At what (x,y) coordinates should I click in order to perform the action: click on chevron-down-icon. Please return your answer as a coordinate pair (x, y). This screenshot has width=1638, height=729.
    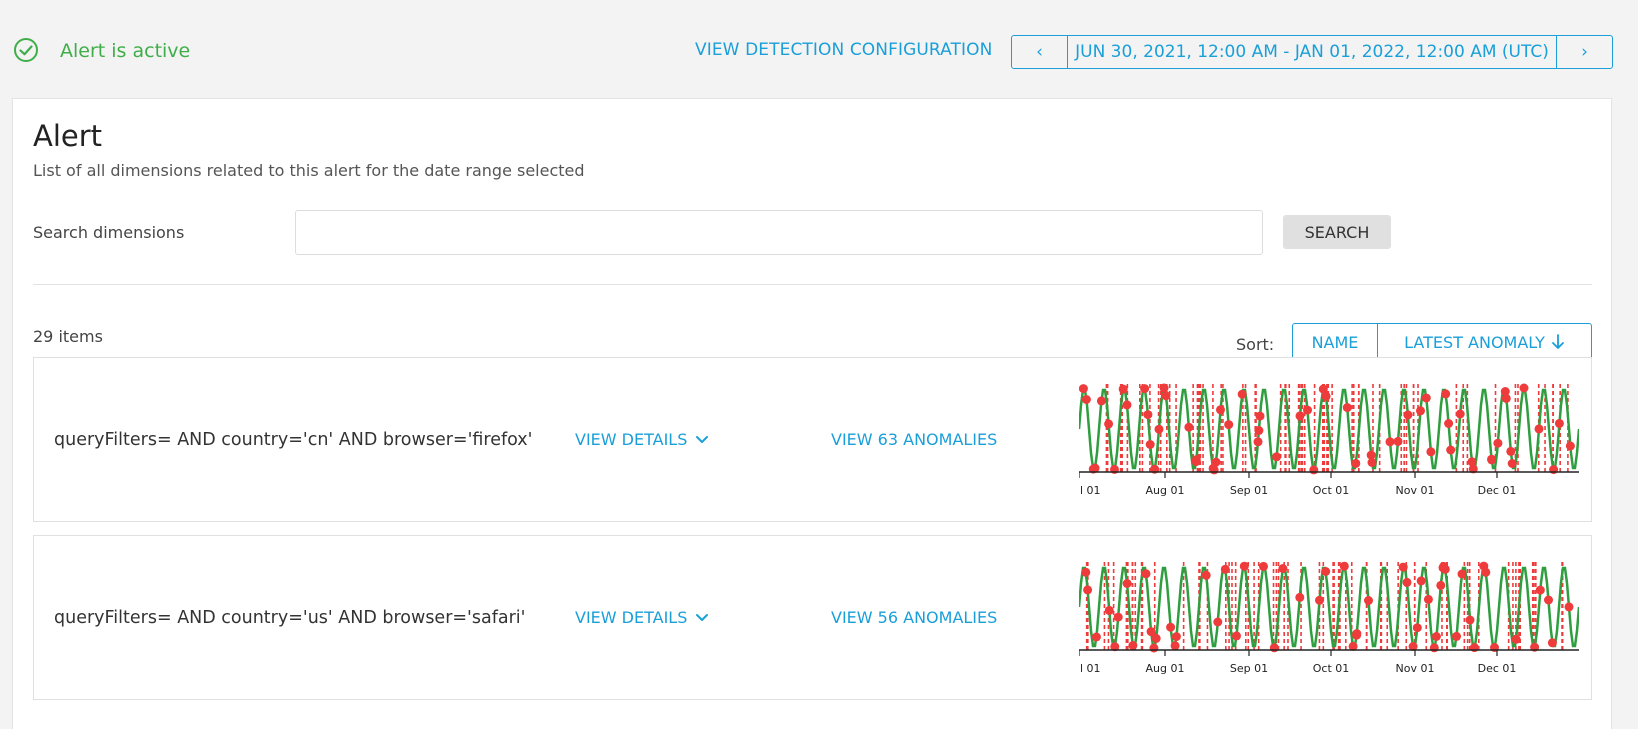
    Looking at the image, I should click on (702, 617).